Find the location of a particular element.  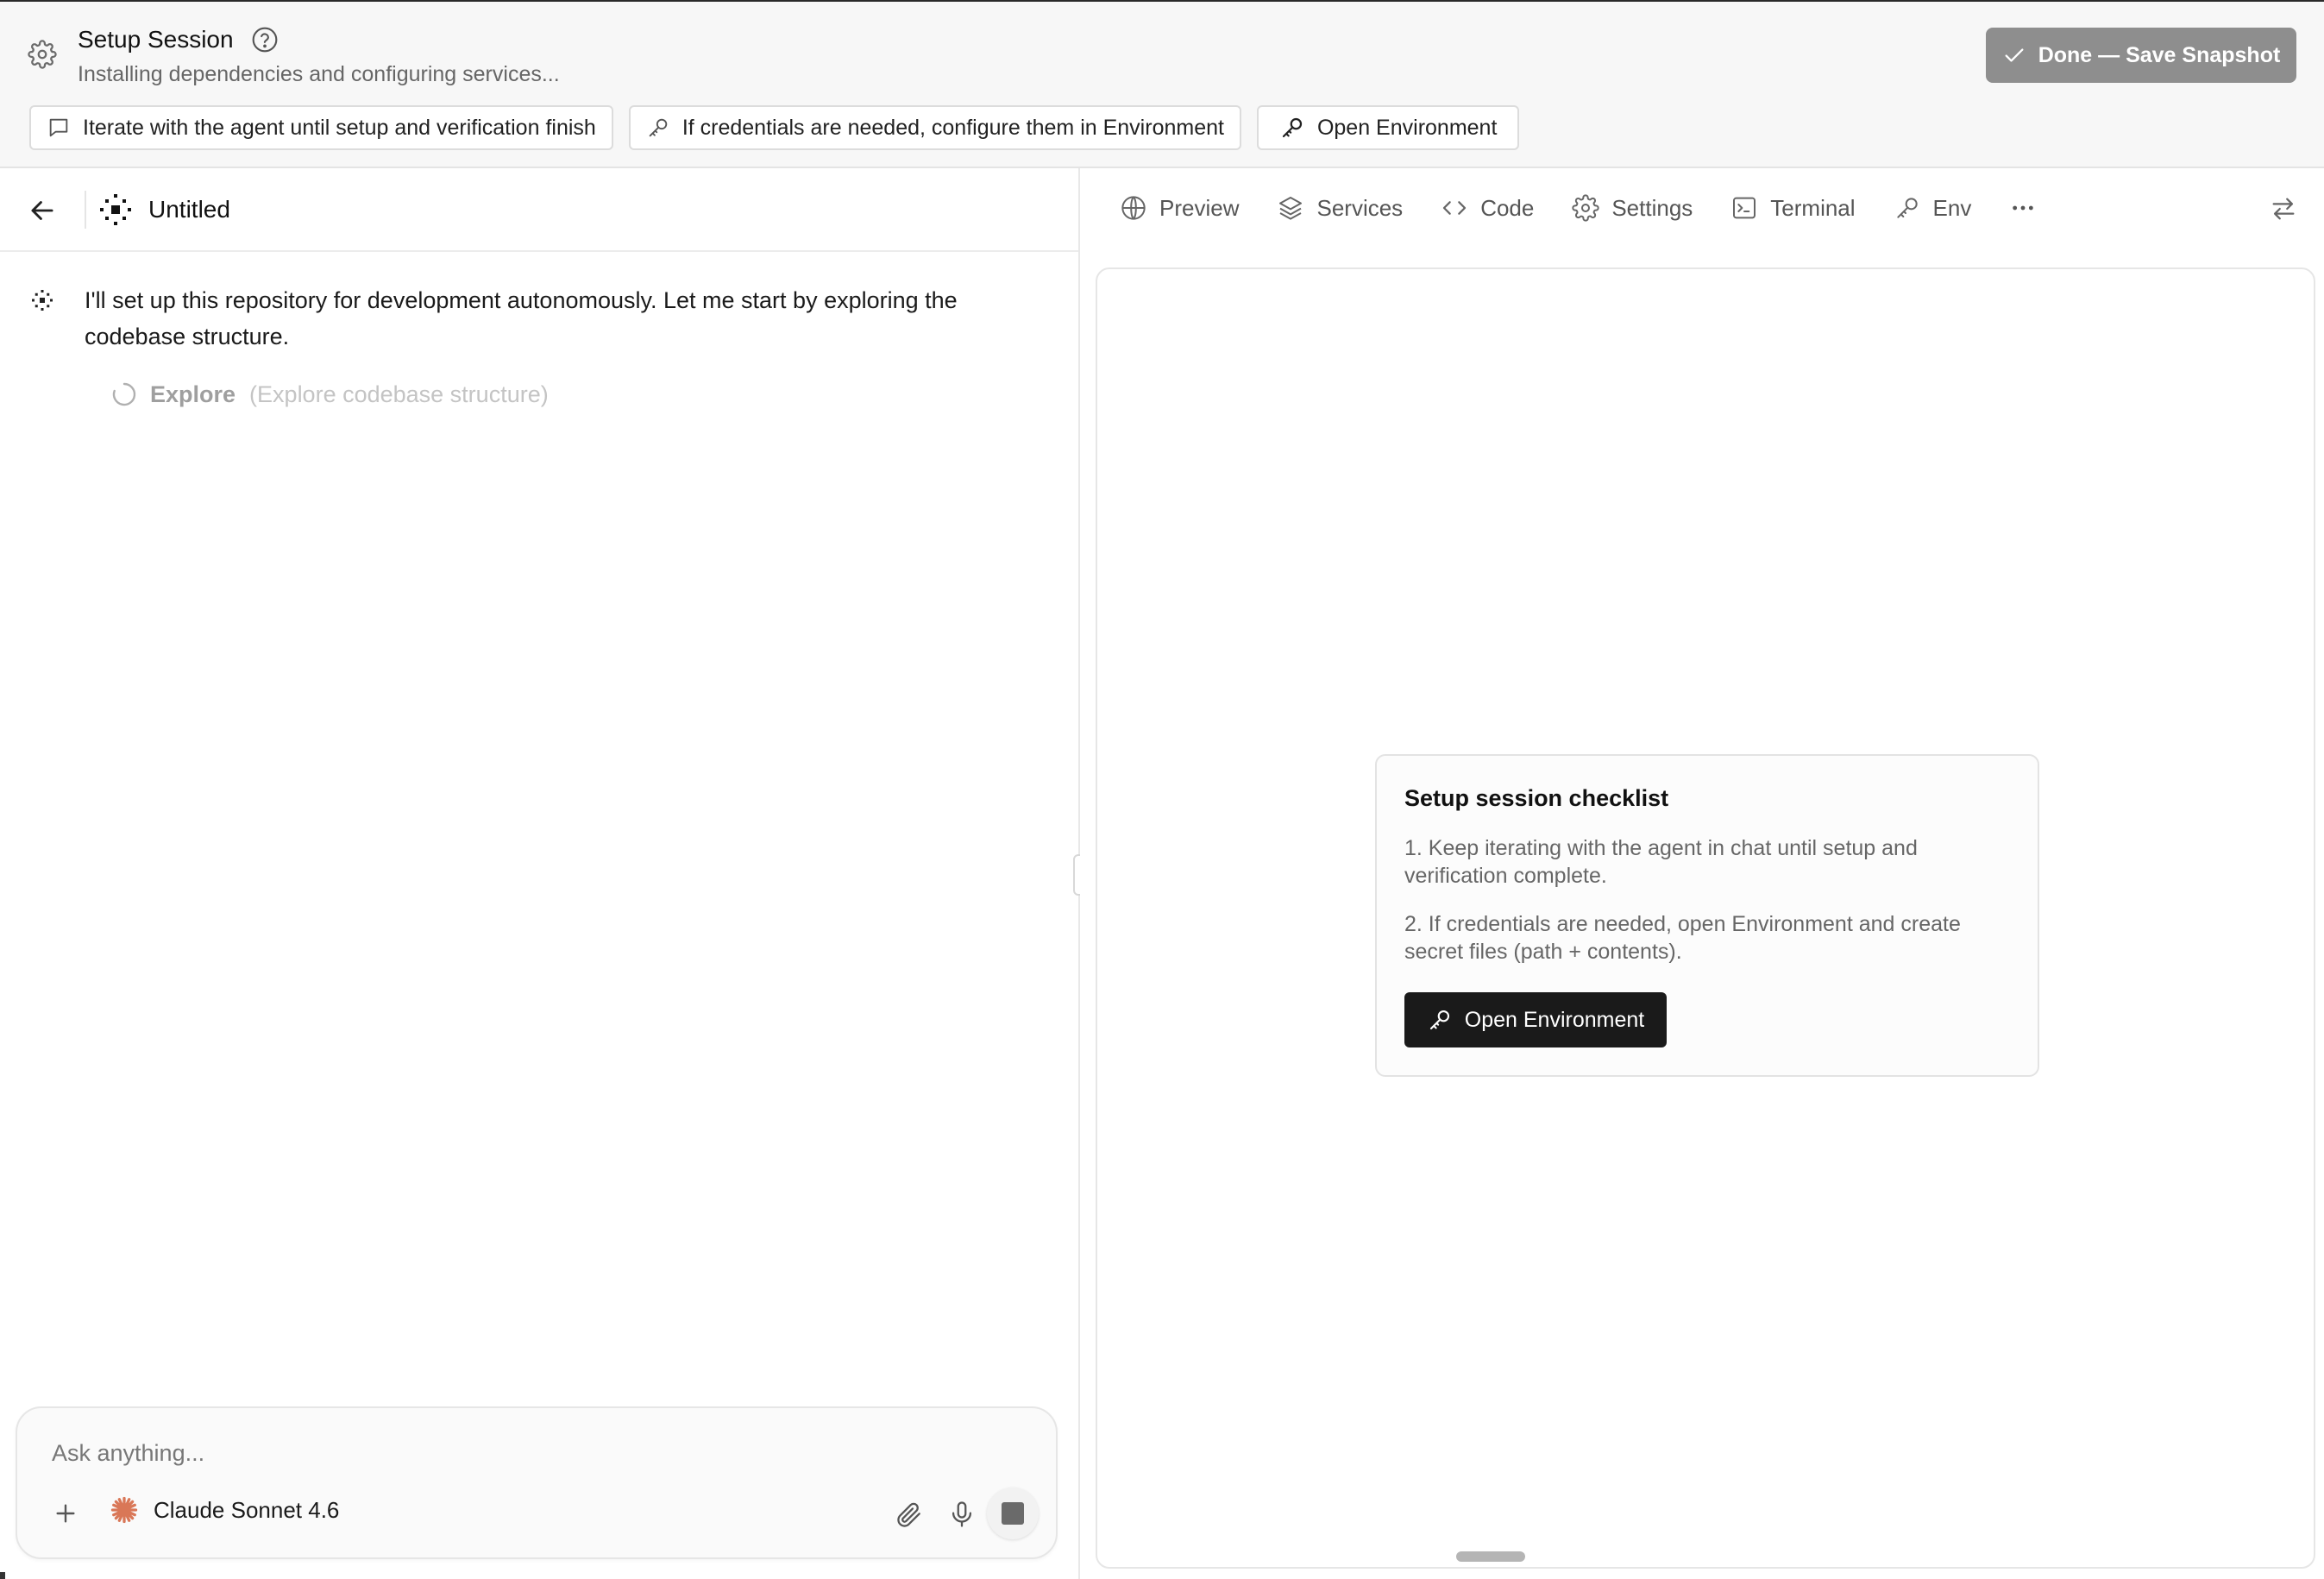

chat-bubble-icon is located at coordinates (59, 128).